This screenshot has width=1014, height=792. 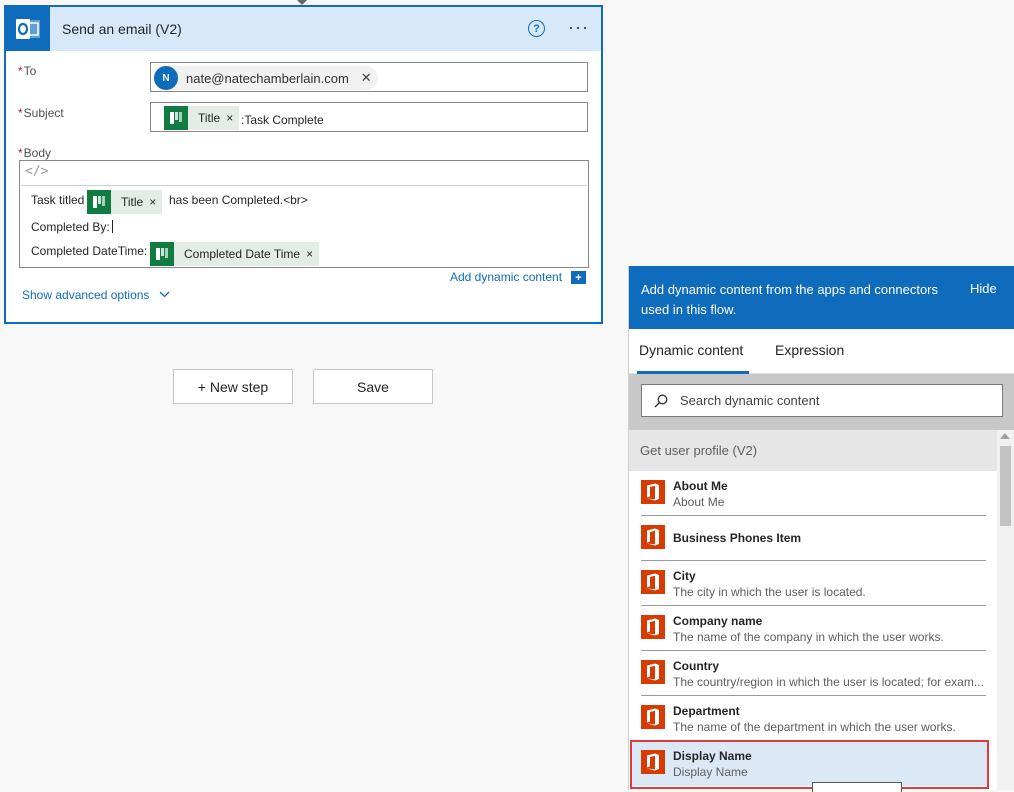 What do you see at coordinates (506, 277) in the screenshot?
I see `add-dynamic-content-link: Add dynamic content` at bounding box center [506, 277].